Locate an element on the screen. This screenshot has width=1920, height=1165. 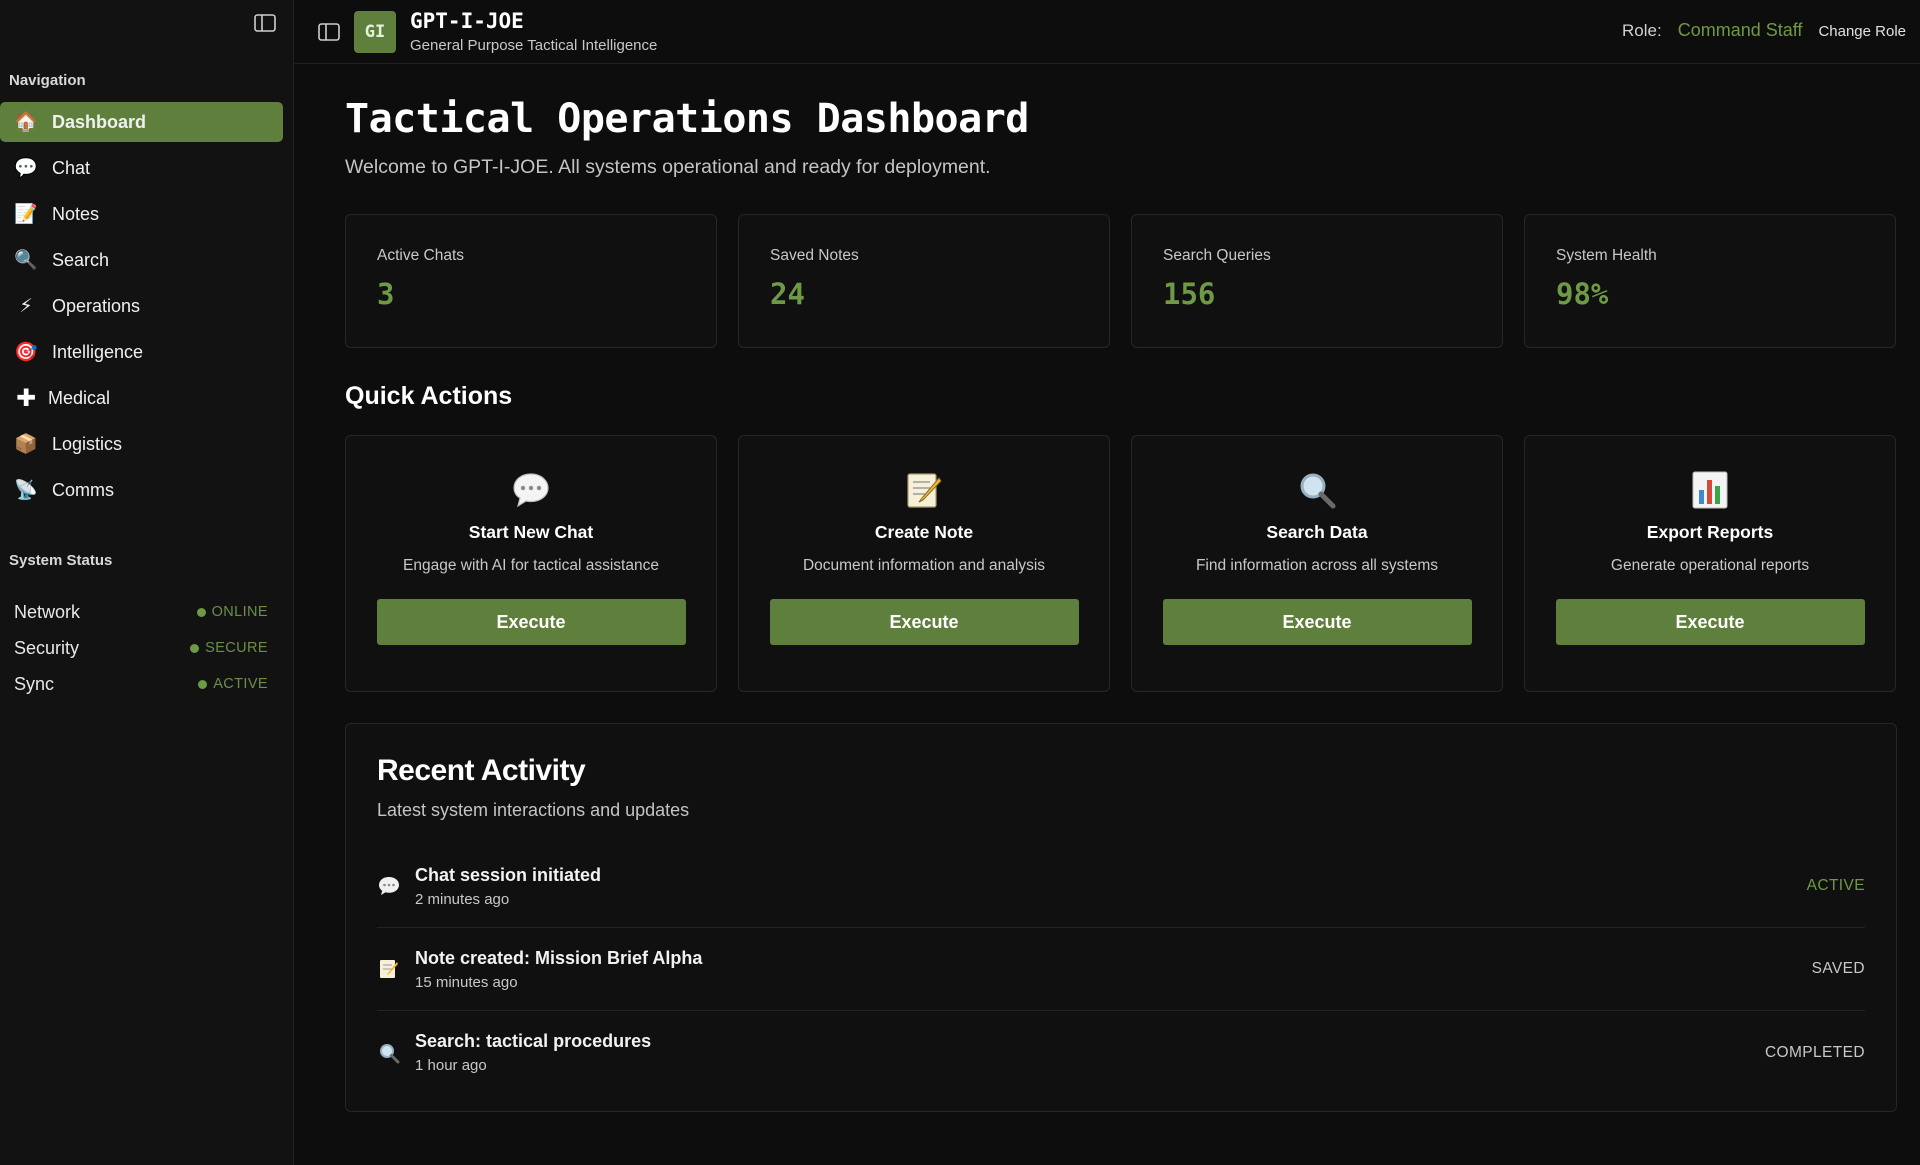
system-status-heading: System Status is located at coordinates (61, 560).